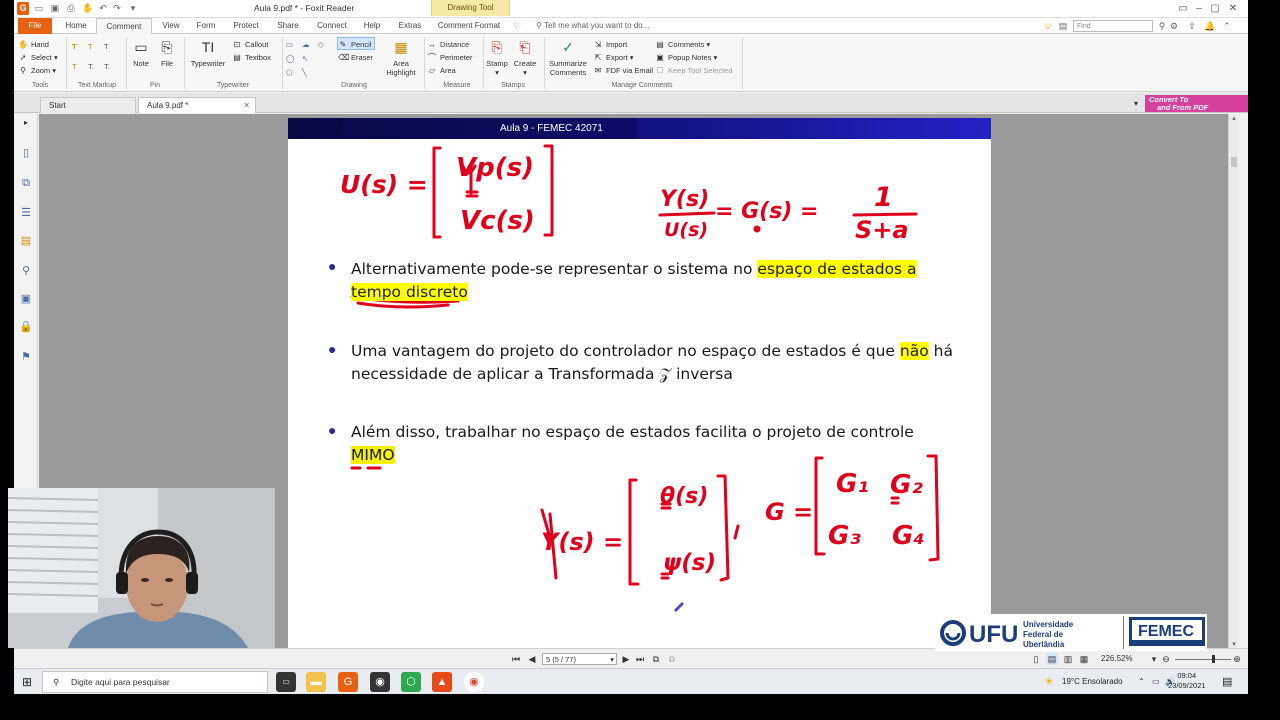 The width and height of the screenshot is (1280, 720). Describe the element at coordinates (682, 44) in the screenshot. I see `comments-dropdown: ▤ Comments ▾` at that location.